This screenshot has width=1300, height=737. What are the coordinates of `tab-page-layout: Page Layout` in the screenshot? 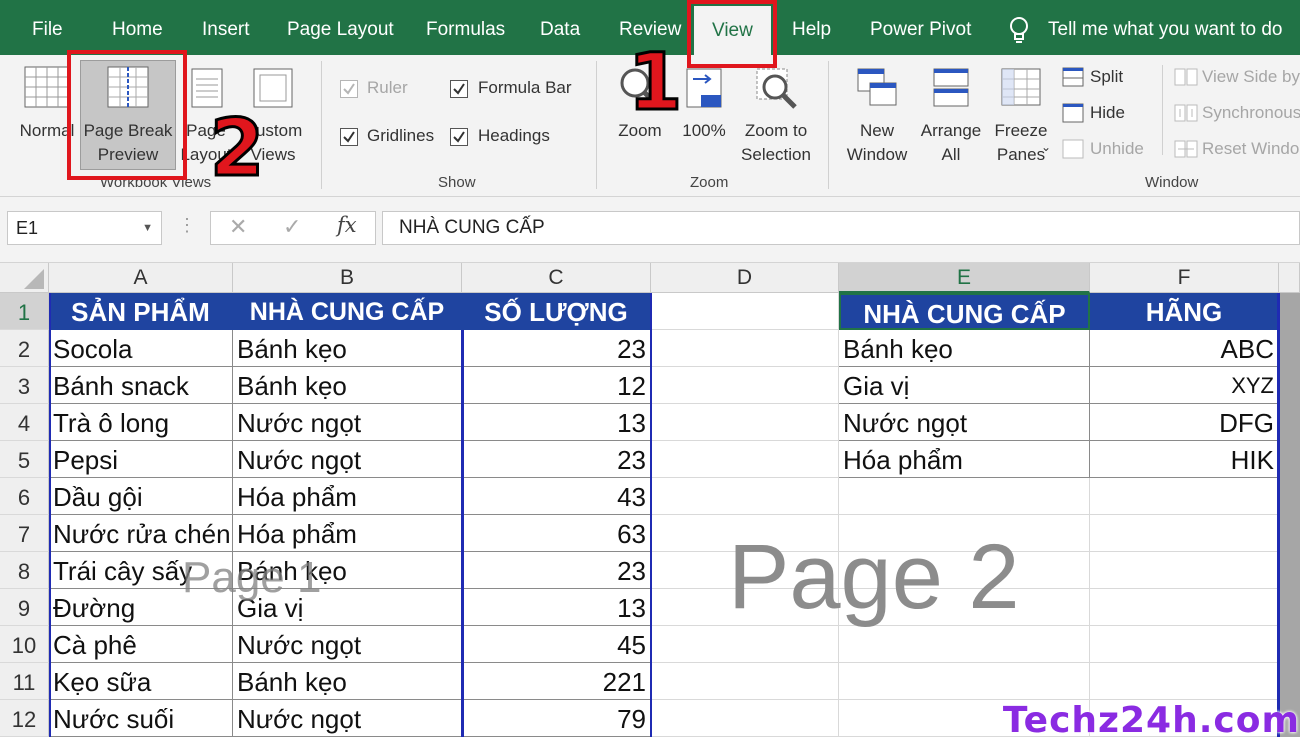 It's located at (340, 27).